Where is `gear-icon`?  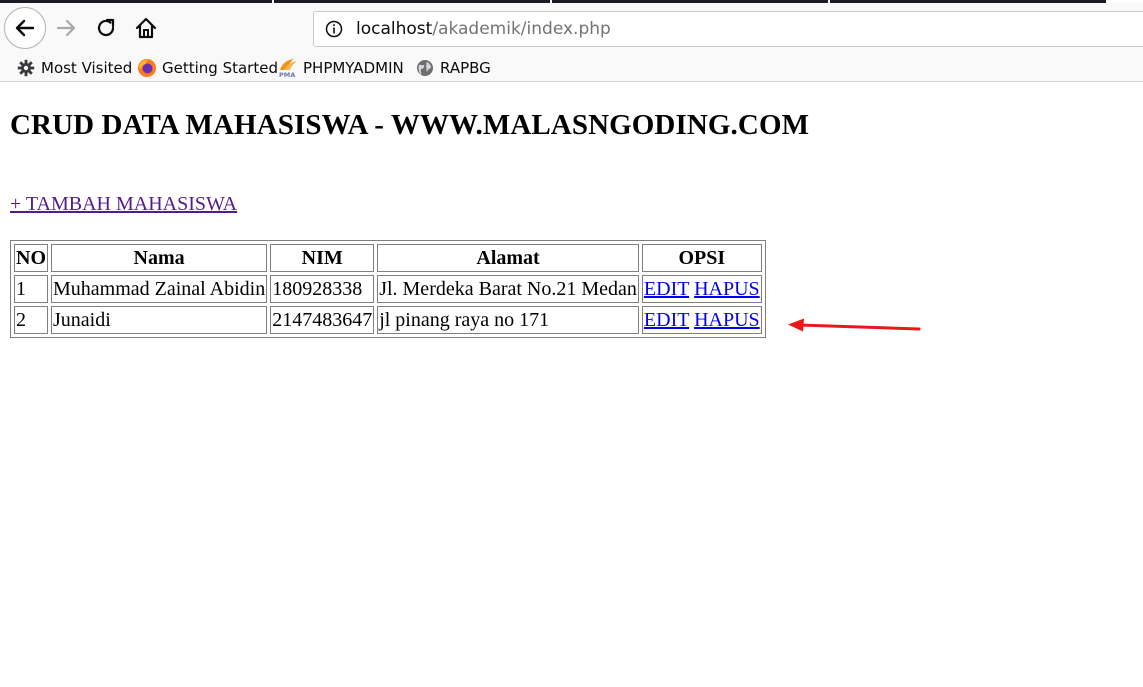
gear-icon is located at coordinates (26, 68).